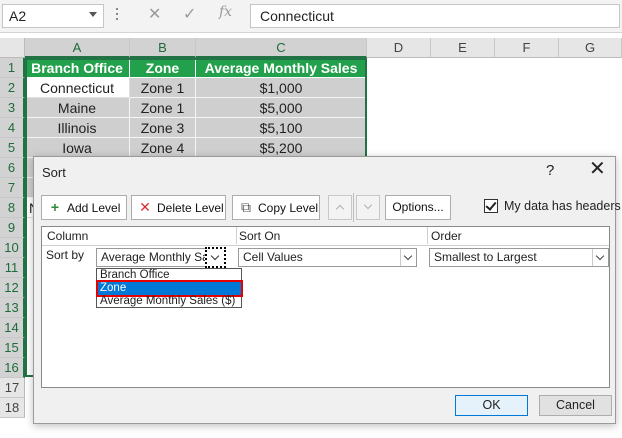 The width and height of the screenshot is (622, 438). I want to click on row-header-8: 8, so click(12, 208).